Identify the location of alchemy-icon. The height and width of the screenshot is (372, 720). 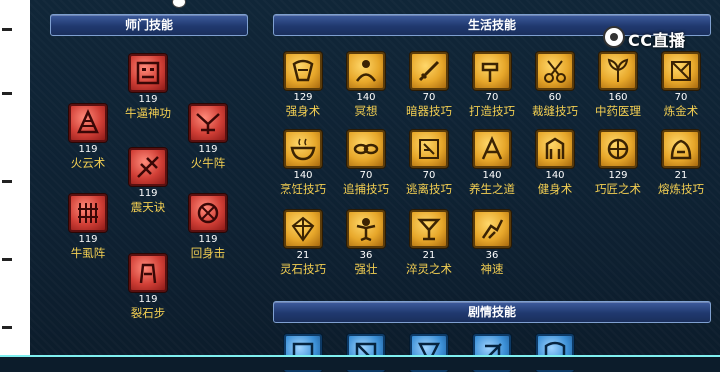
(681, 71).